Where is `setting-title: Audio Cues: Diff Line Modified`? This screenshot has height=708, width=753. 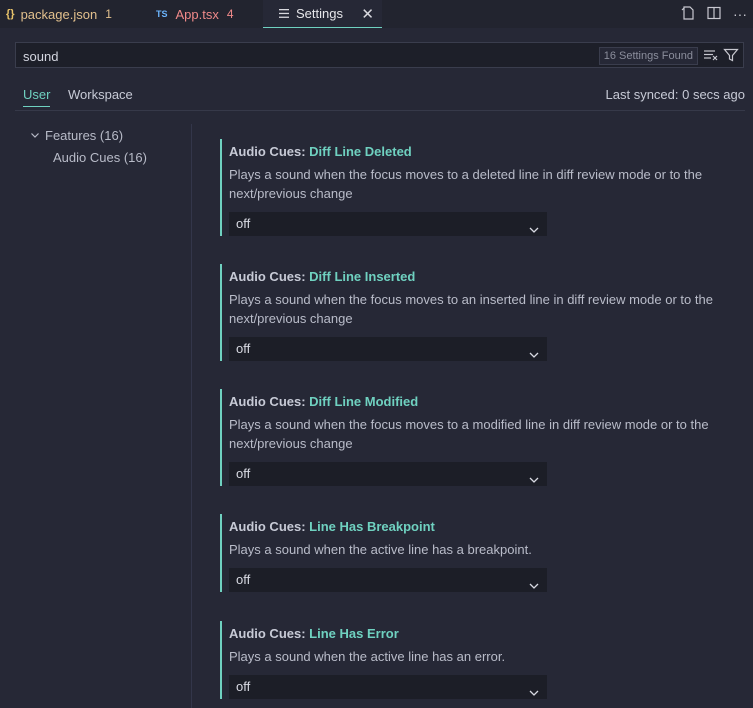
setting-title: Audio Cues: Diff Line Modified is located at coordinates (324, 401).